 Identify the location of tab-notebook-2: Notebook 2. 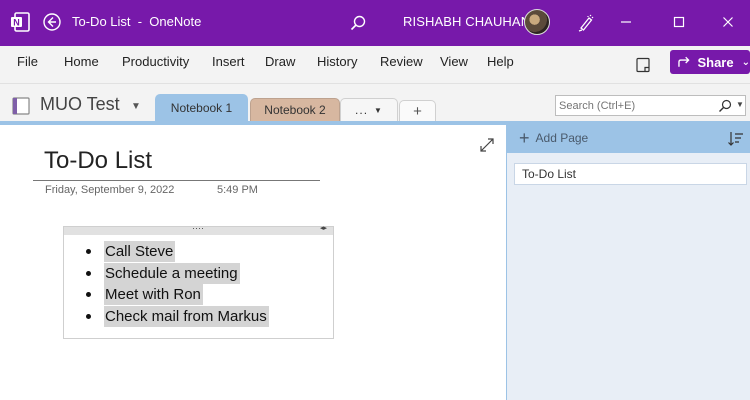
(295, 109).